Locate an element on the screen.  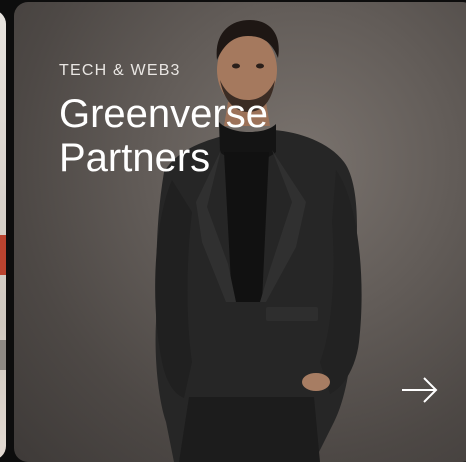
next-button is located at coordinates (420, 390).